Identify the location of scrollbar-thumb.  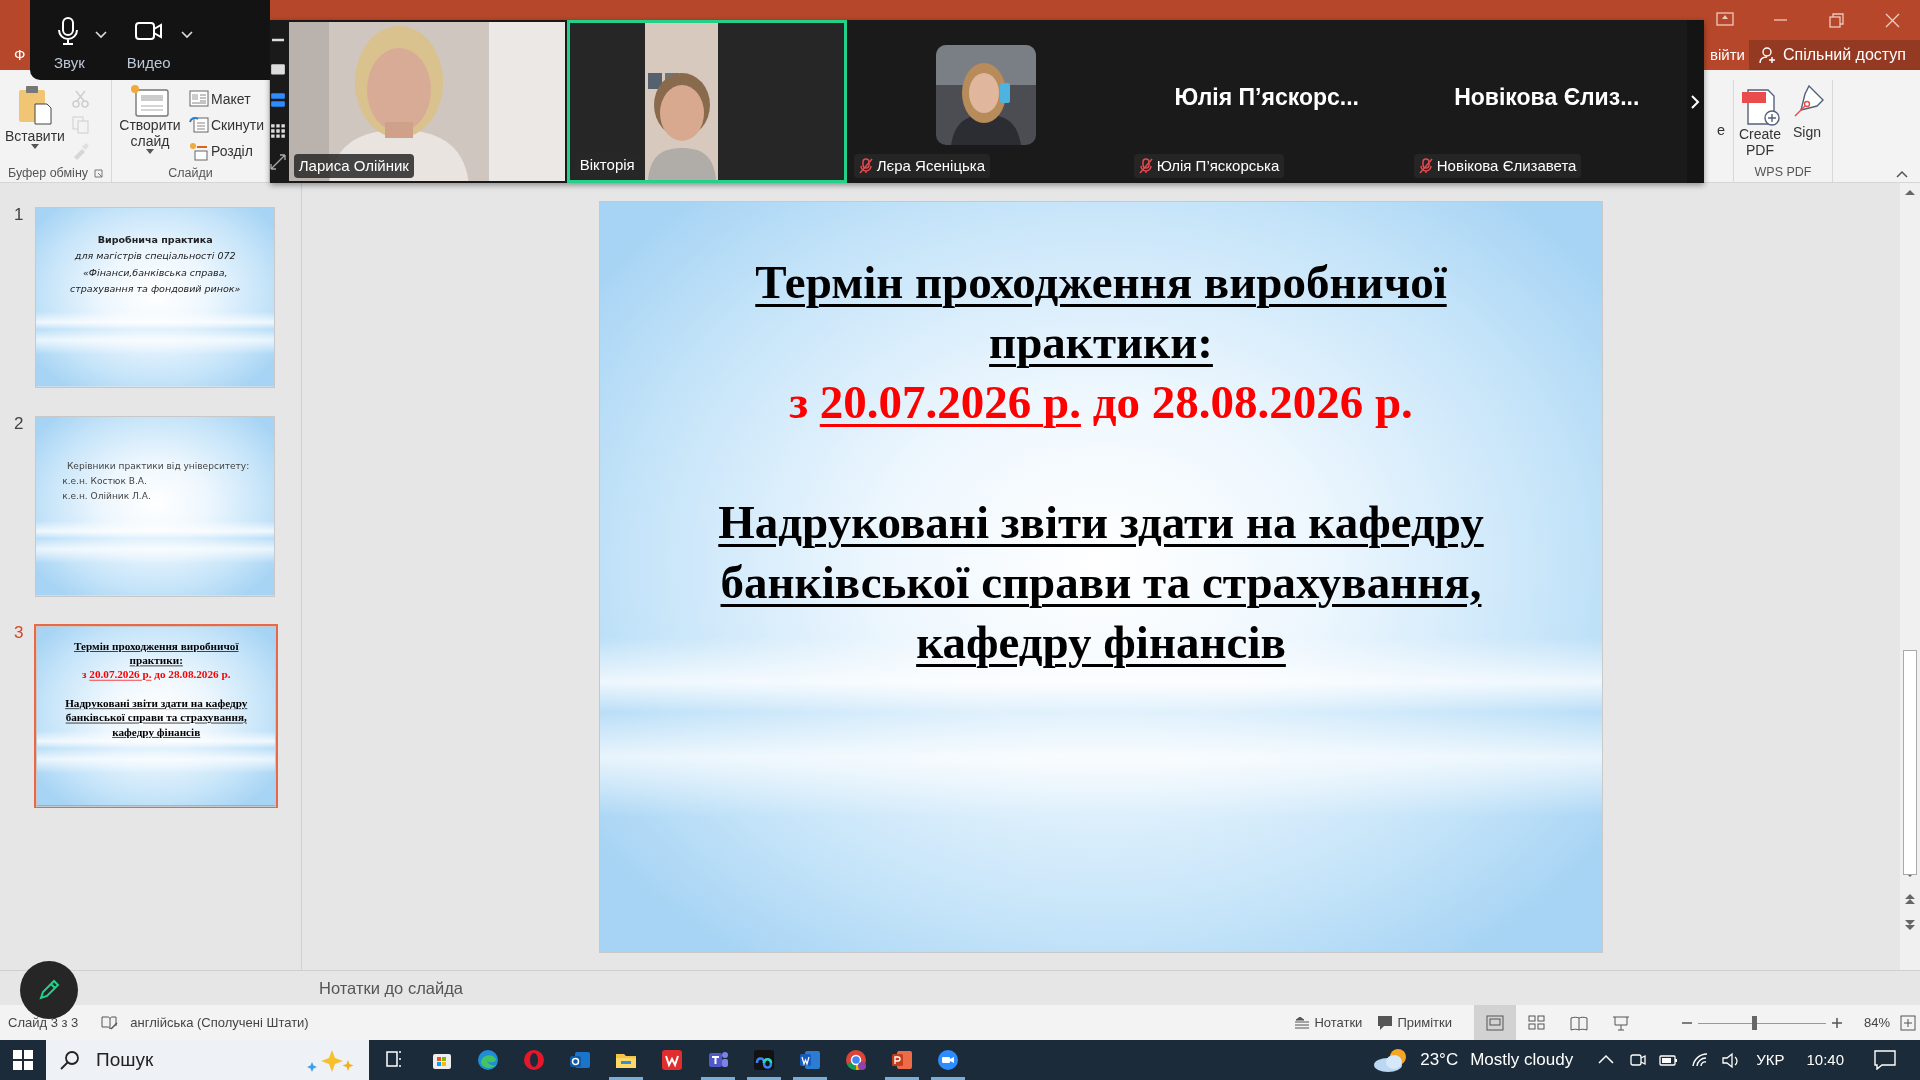
(1910, 762).